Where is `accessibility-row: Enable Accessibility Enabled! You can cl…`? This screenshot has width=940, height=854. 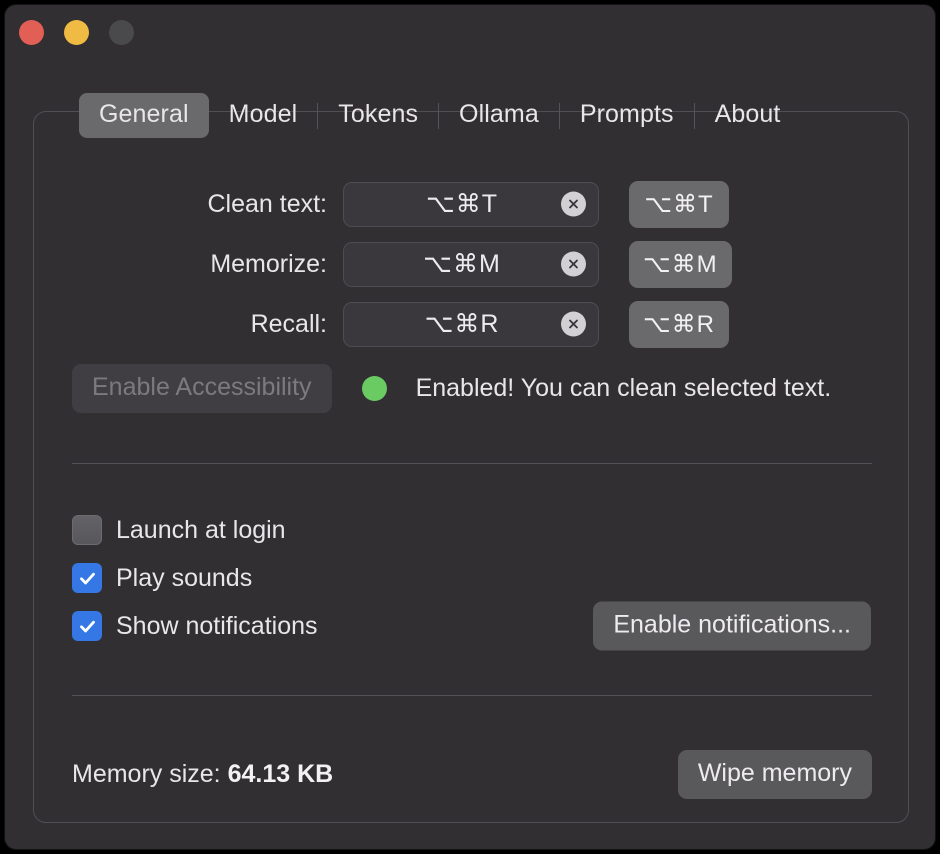 accessibility-row: Enable Accessibility Enabled! You can cl… is located at coordinates (451, 388).